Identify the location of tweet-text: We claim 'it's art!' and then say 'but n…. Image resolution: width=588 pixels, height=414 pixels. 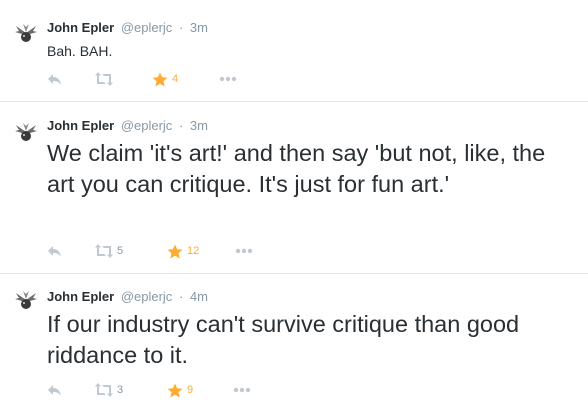
(296, 168).